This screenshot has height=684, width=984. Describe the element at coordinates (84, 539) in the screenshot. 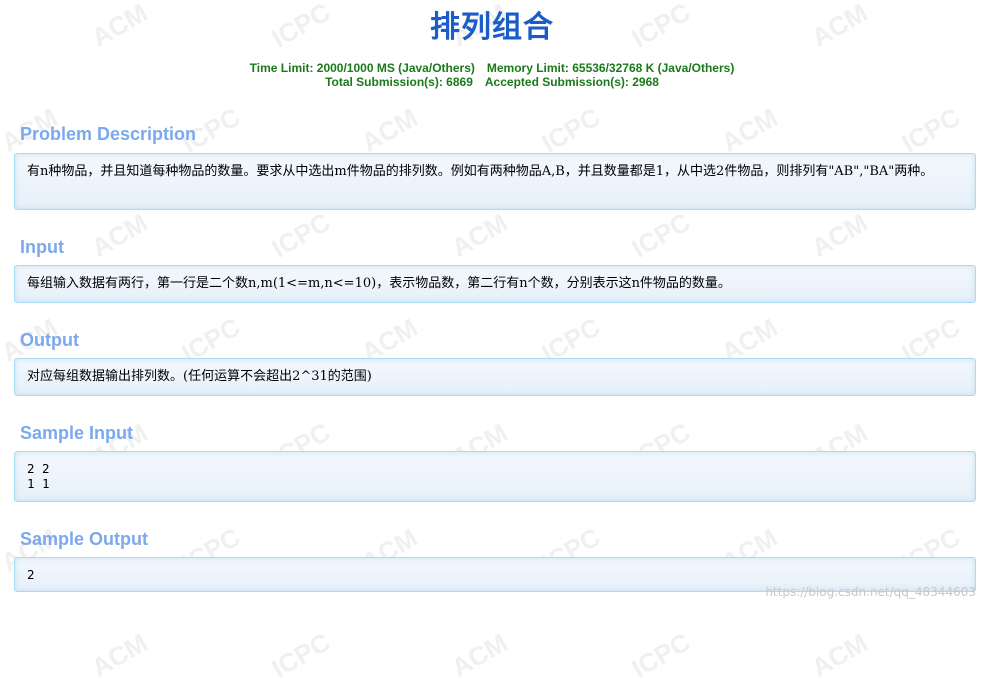

I see `sample-output-heading: Sample Output` at that location.